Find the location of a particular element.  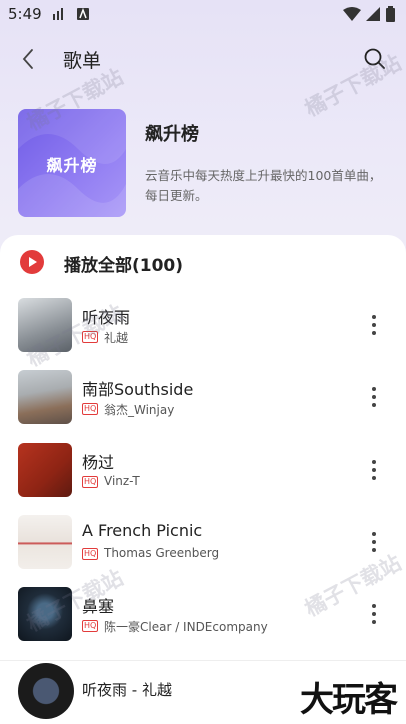

signal-bars-icon is located at coordinates (58, 14).